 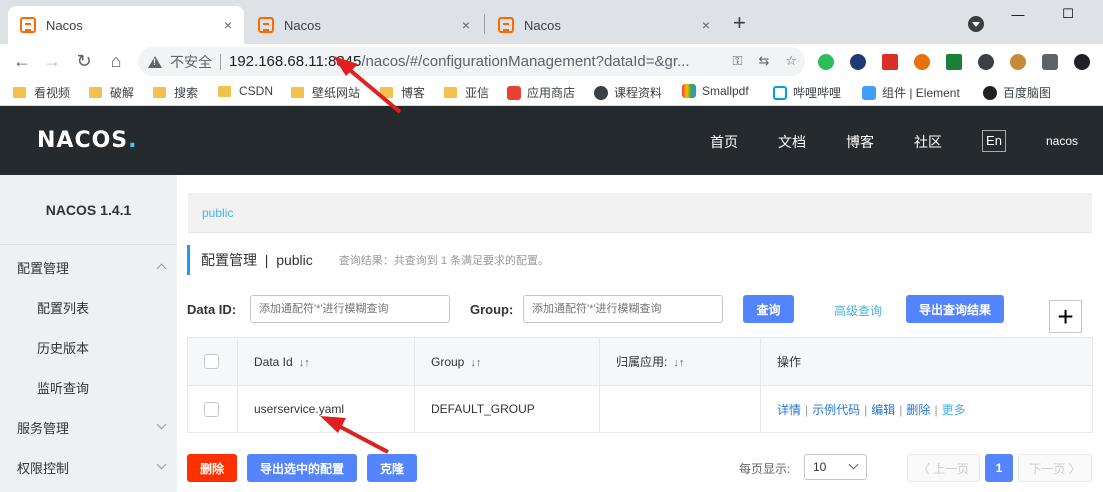 I want to click on nav-home: 首页, so click(x=724, y=142).